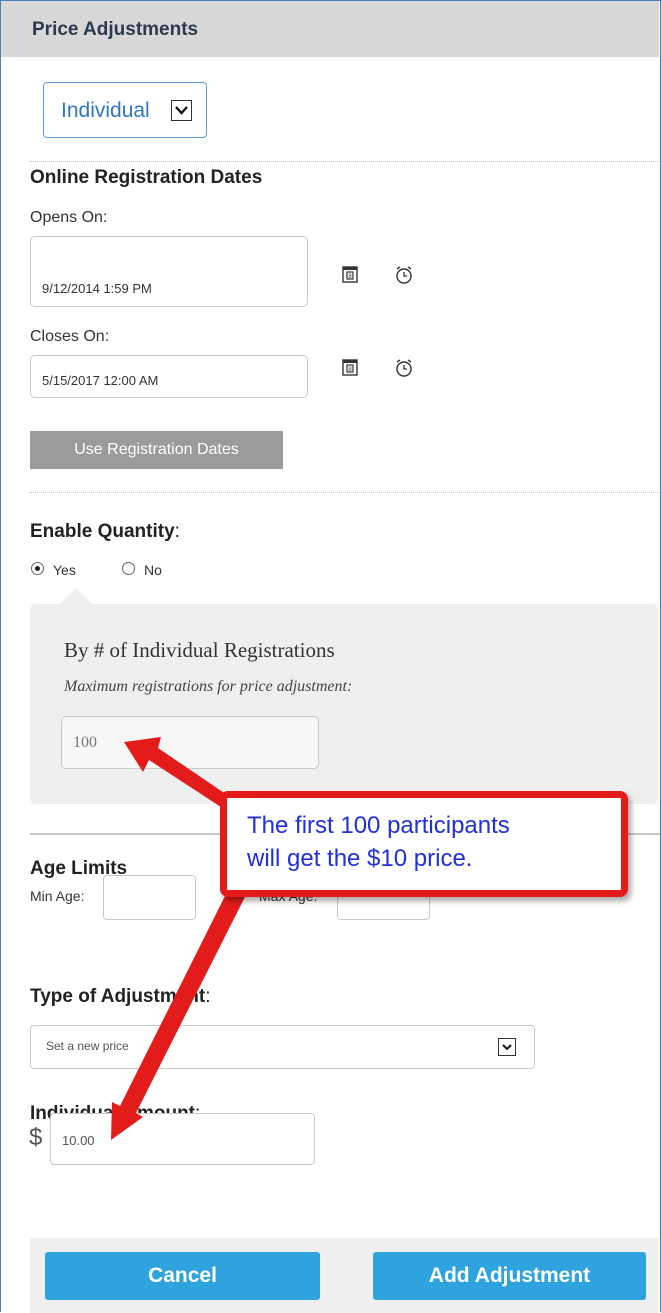  What do you see at coordinates (360, 858) in the screenshot?
I see `callout-line-2: will get the $10 price.` at bounding box center [360, 858].